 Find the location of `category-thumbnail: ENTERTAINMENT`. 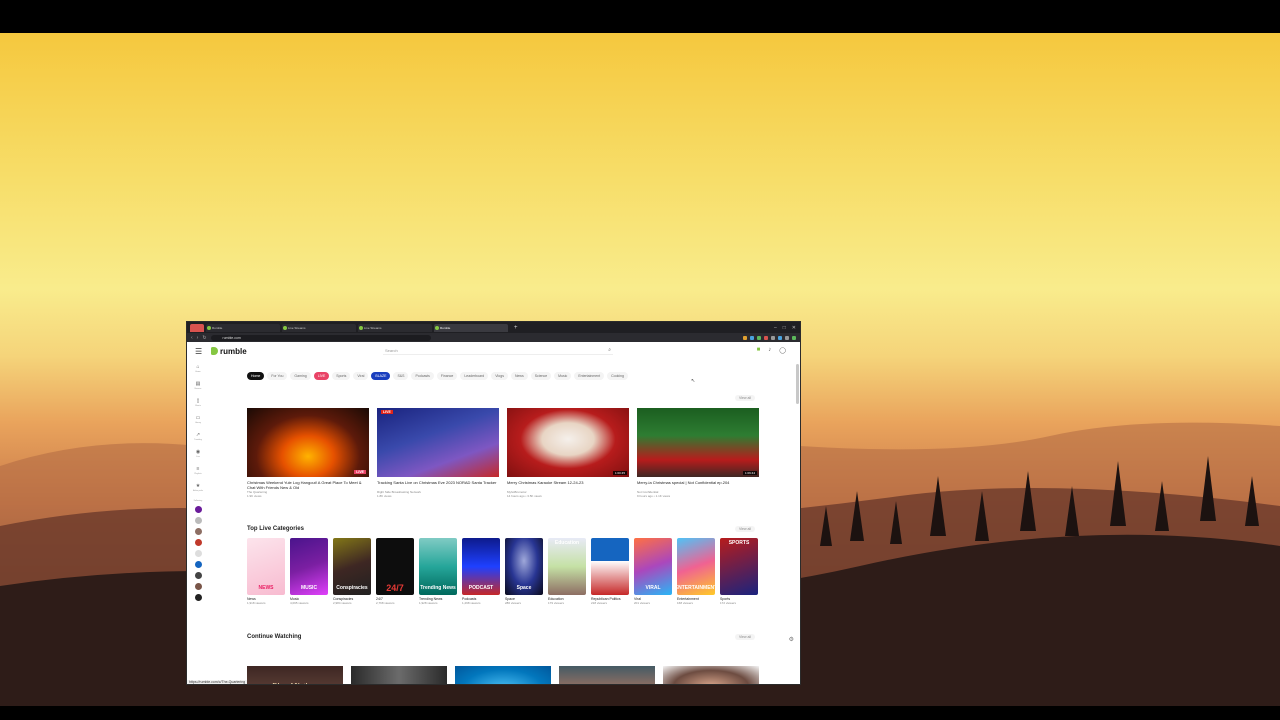

category-thumbnail: ENTERTAINMENT is located at coordinates (696, 566).